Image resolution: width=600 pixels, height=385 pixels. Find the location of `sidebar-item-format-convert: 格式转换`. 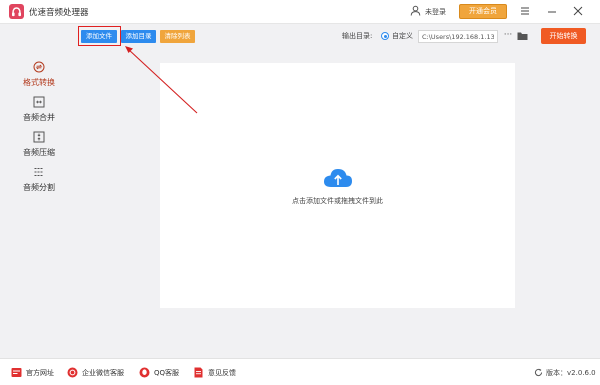

sidebar-item-format-convert: 格式转换 is located at coordinates (39, 75).